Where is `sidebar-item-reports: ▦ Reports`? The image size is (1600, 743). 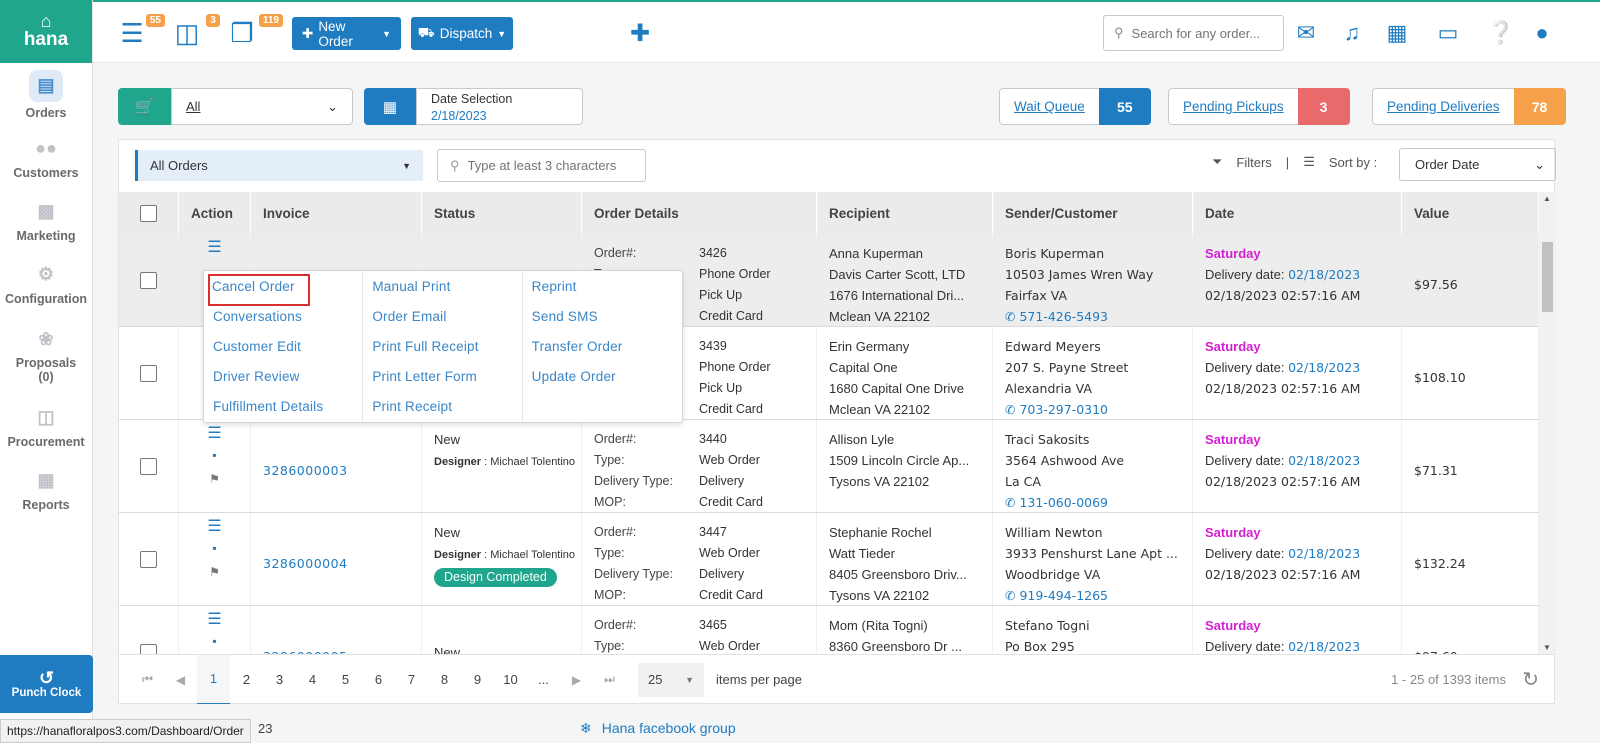
sidebar-item-reports: ▦ Reports is located at coordinates (46, 489).